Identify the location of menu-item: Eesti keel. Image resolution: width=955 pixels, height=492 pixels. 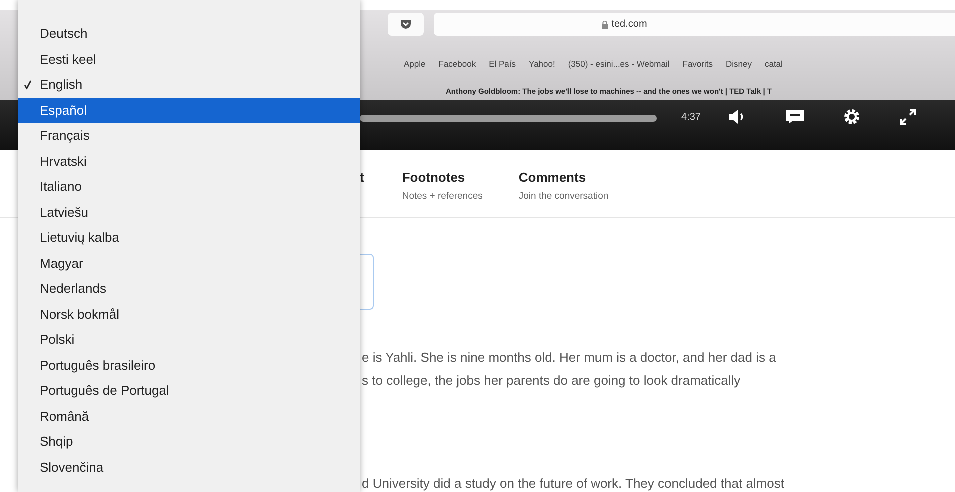
(189, 59).